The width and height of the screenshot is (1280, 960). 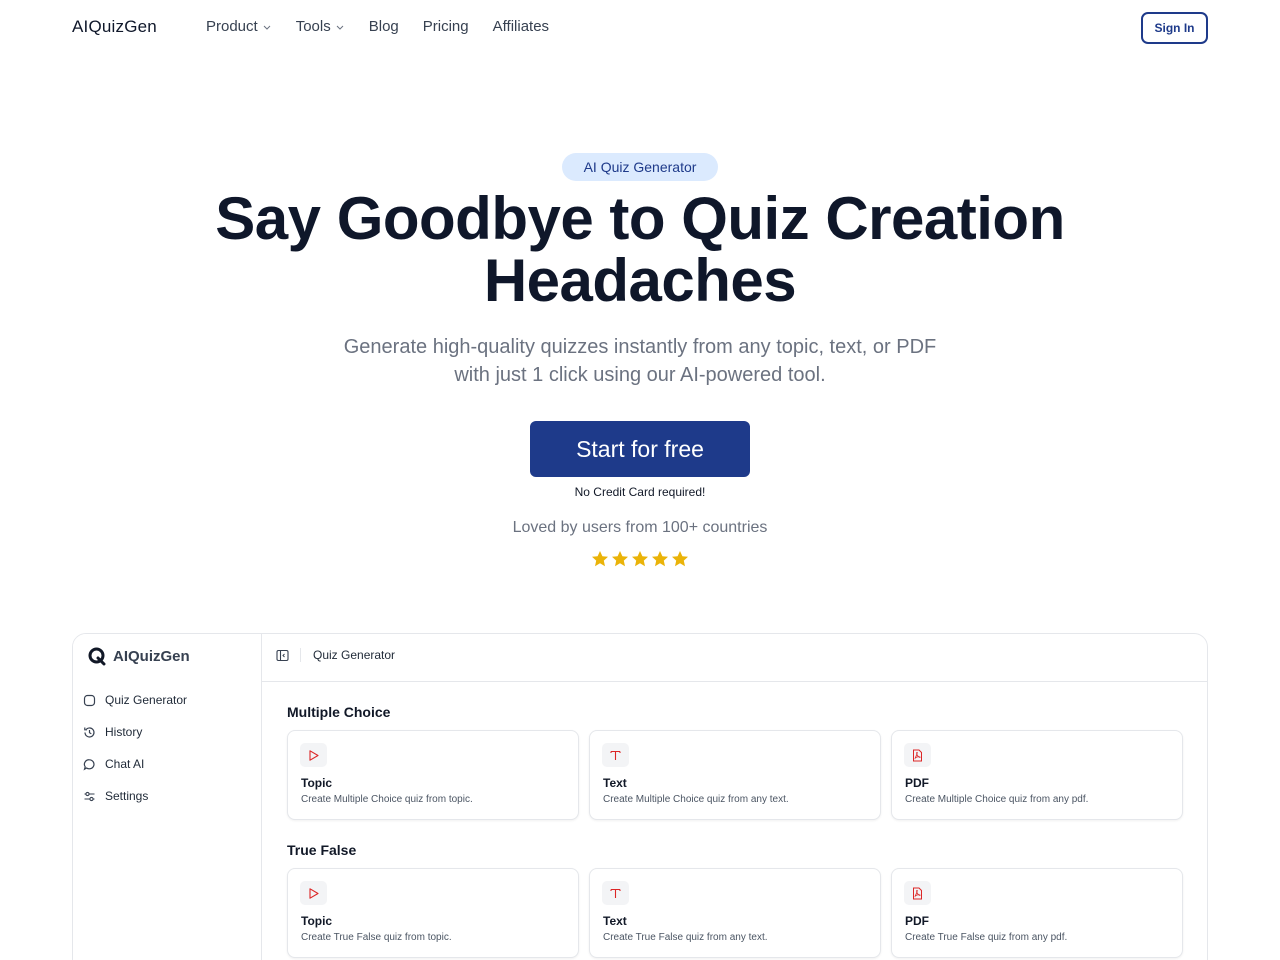 What do you see at coordinates (125, 764) in the screenshot?
I see `sidebar-item-label: Chat AI` at bounding box center [125, 764].